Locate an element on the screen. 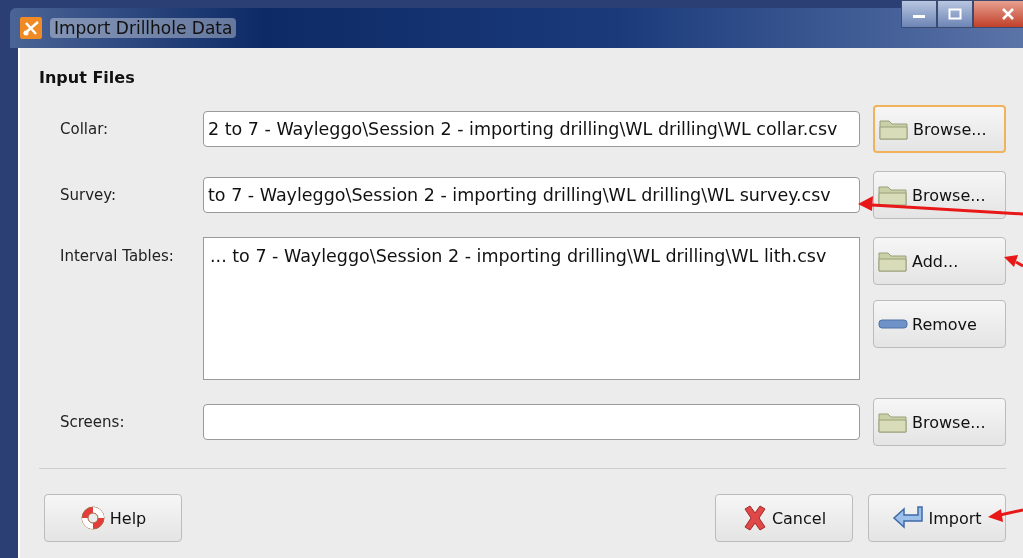 The image size is (1023, 558). maximize-icon is located at coordinates (955, 14).